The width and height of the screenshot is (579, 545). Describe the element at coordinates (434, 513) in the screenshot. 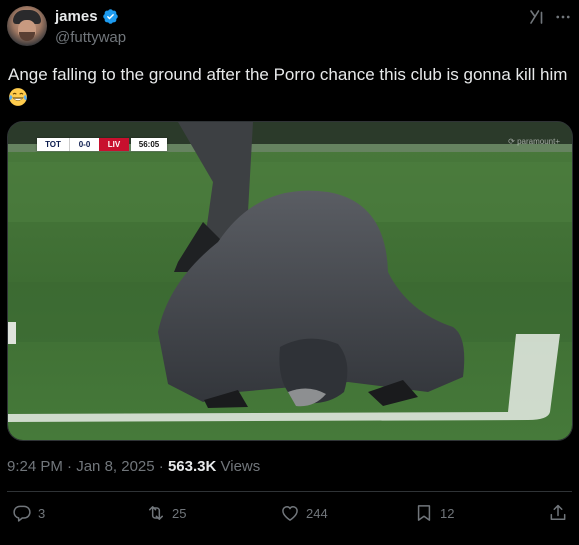

I see `bookmark-button: 12` at that location.